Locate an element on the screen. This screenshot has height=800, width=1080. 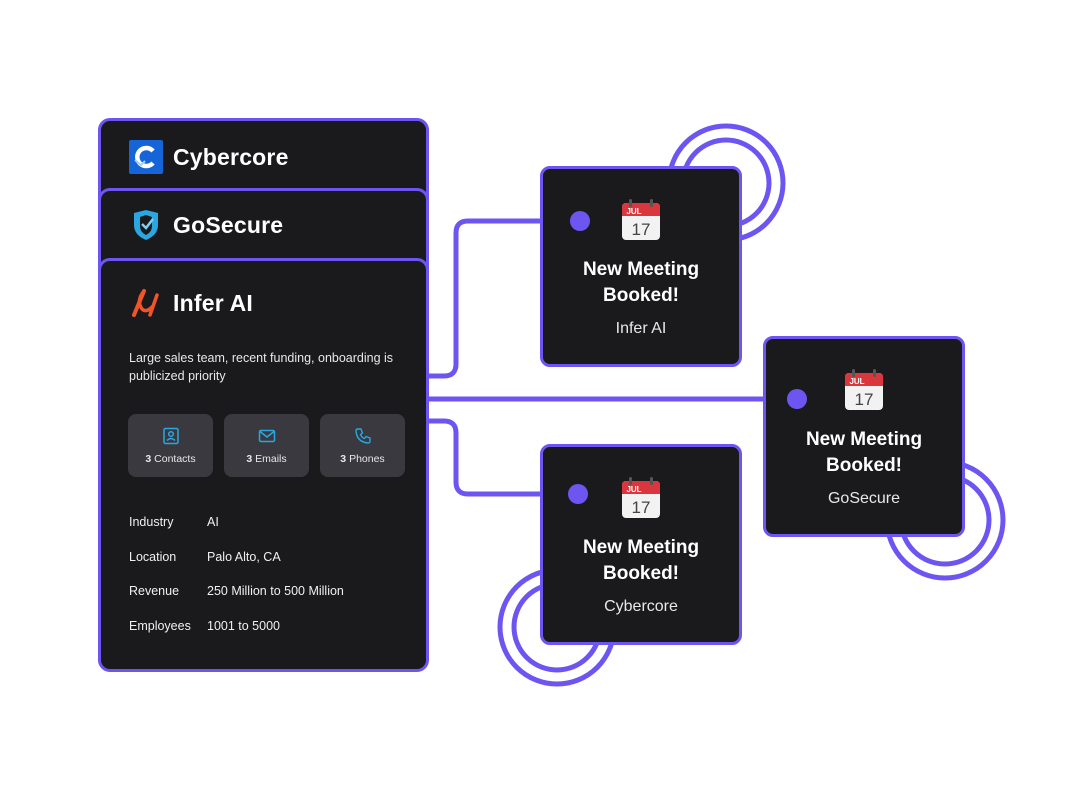
meeting-company: Infer AI is located at coordinates (641, 328).